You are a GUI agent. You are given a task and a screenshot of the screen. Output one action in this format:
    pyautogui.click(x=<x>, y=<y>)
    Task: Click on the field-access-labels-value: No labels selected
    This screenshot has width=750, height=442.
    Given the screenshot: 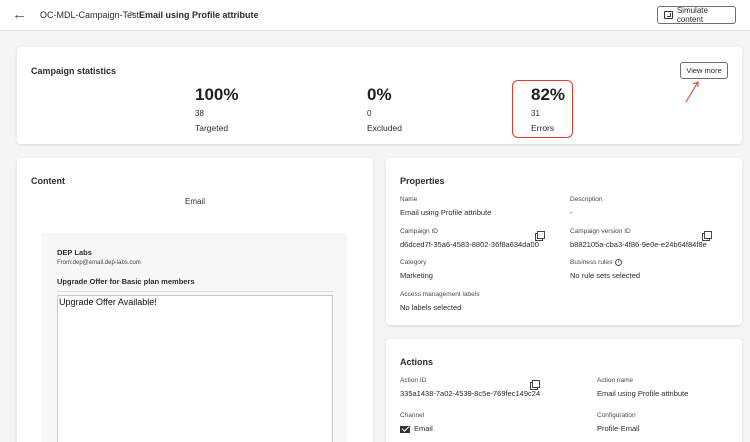 What is the action you would take?
    pyautogui.click(x=431, y=307)
    